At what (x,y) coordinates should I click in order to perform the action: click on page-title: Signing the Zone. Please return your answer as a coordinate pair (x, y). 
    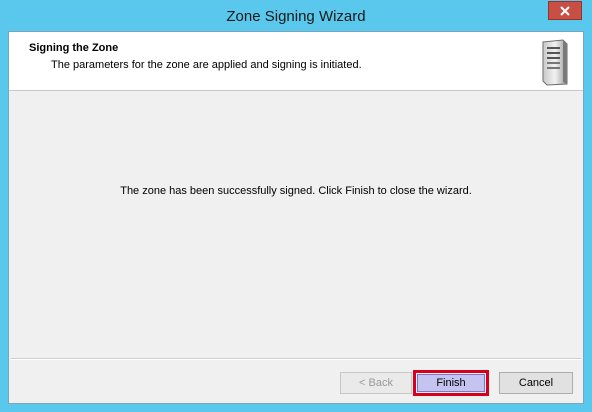
    Looking at the image, I should click on (74, 48).